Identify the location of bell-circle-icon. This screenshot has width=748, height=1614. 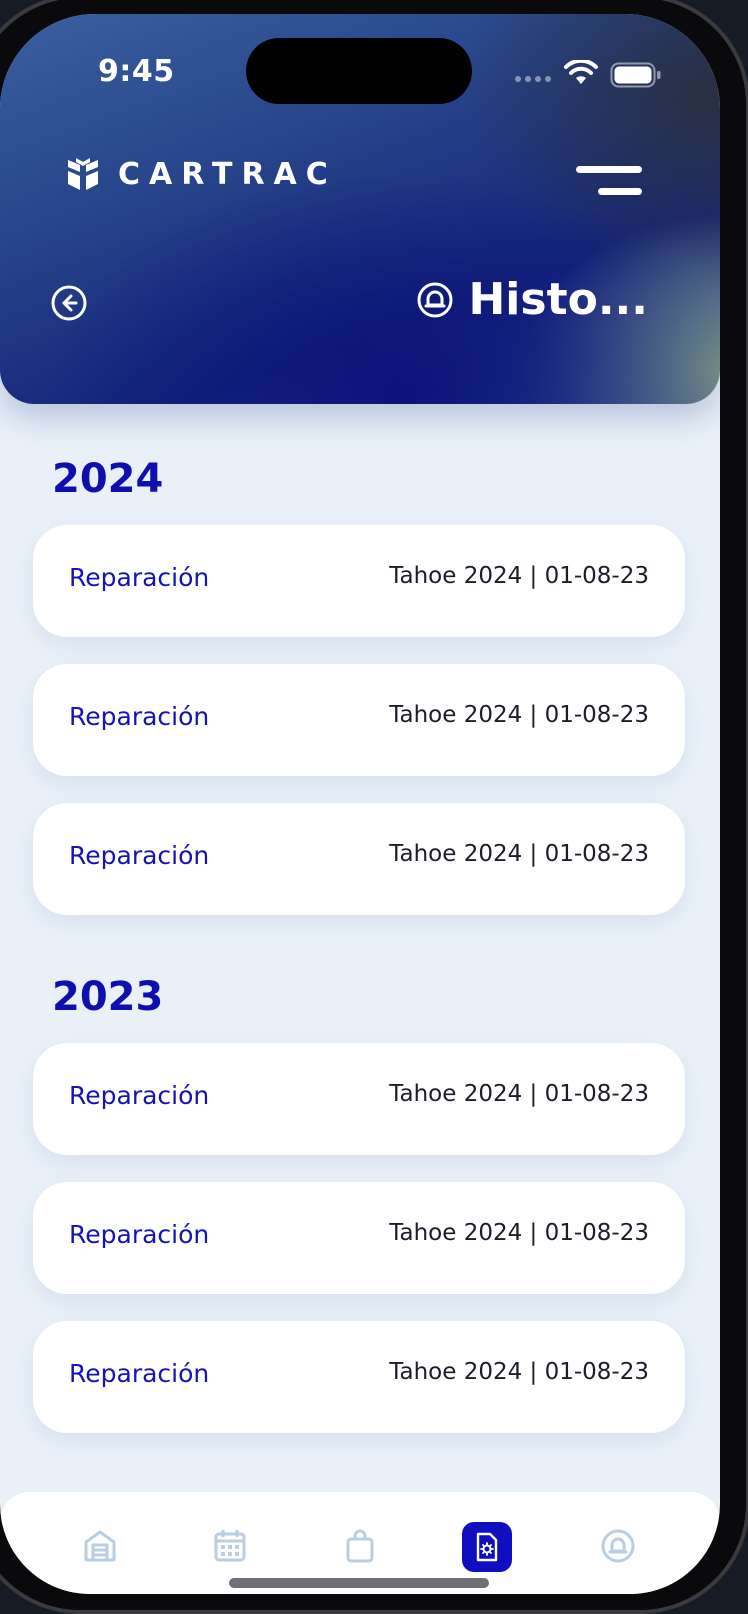
(435, 299).